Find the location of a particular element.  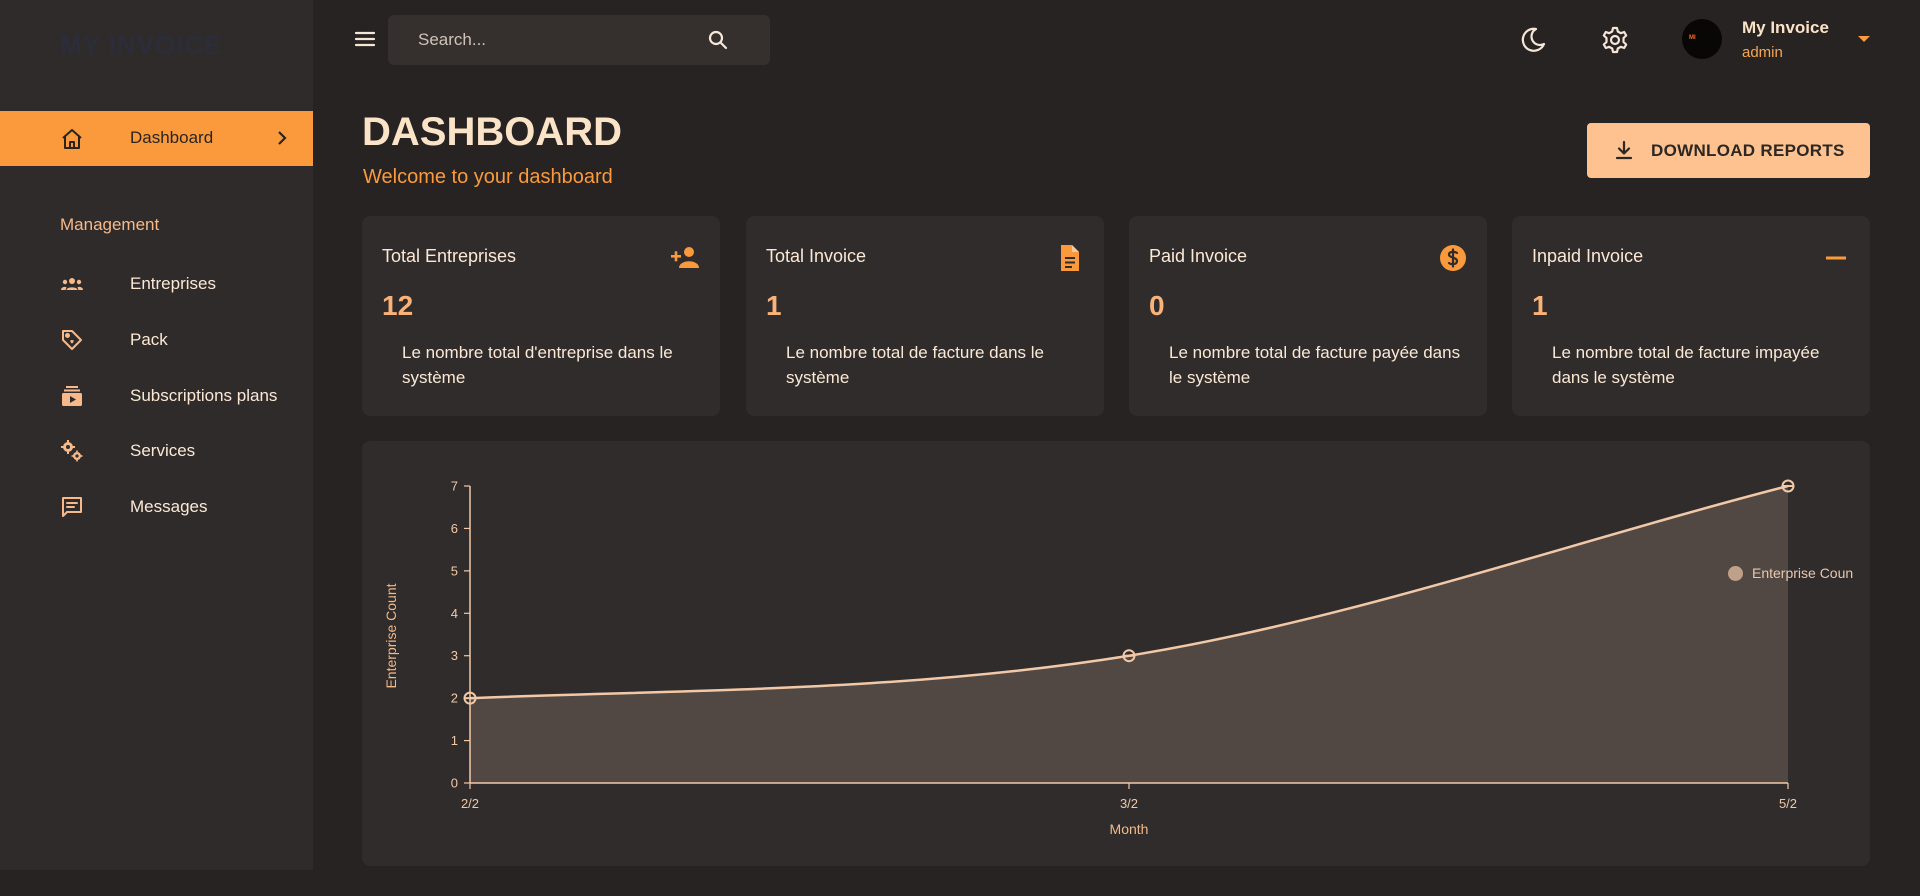

sidebar-item-subscriptions-plans: Subscriptions plans is located at coordinates (156, 396).